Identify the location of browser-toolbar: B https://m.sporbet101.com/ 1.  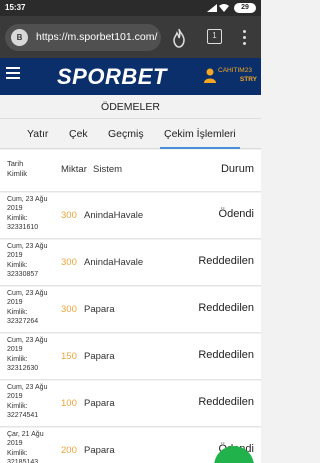
(130, 37).